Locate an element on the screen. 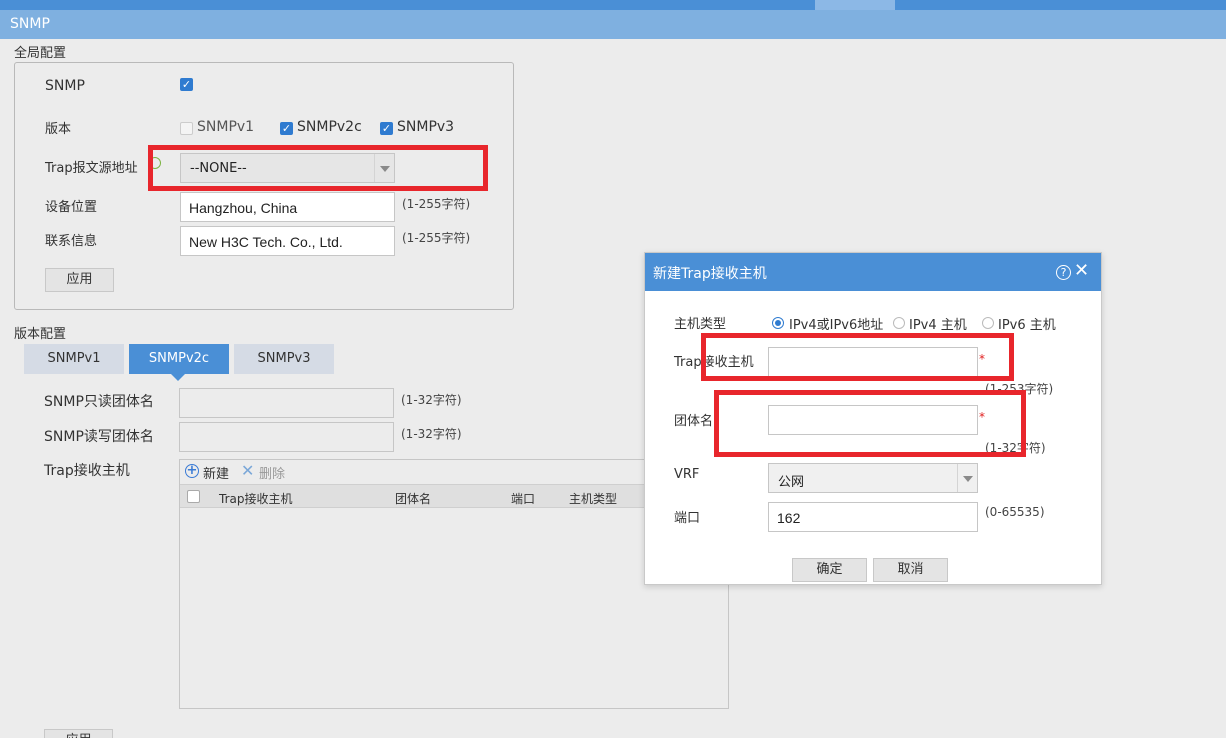 The width and height of the screenshot is (1226, 738). global-apply-button: 应用 is located at coordinates (79, 280).